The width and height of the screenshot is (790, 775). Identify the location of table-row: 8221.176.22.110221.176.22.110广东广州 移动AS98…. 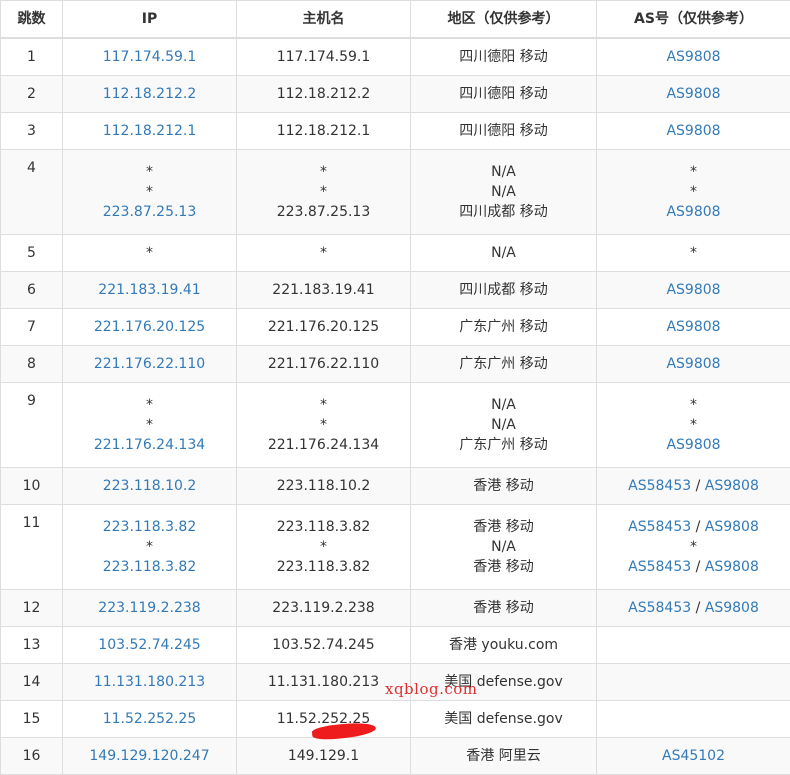
(395, 364).